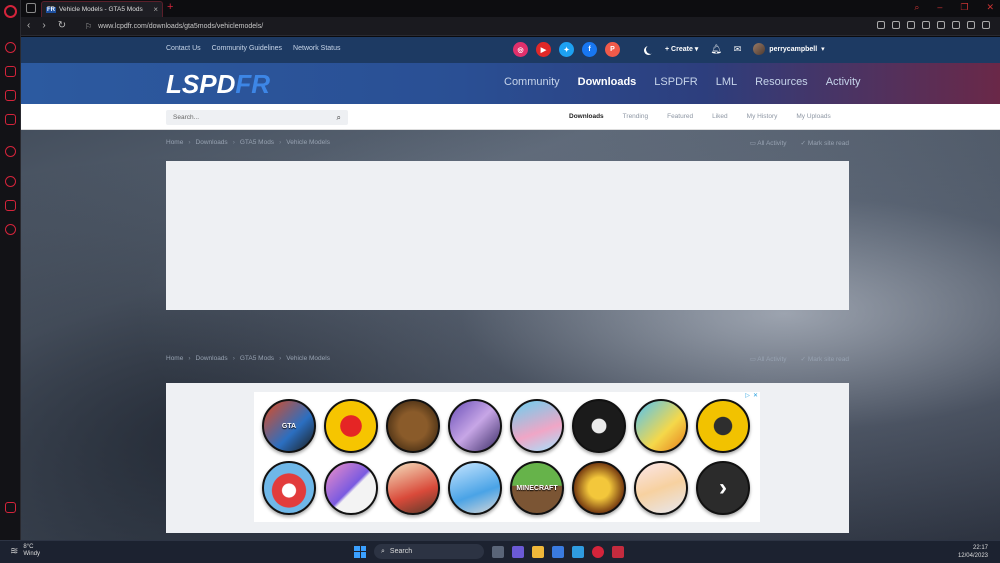  I want to click on create-button: + Create ▾, so click(681, 49).